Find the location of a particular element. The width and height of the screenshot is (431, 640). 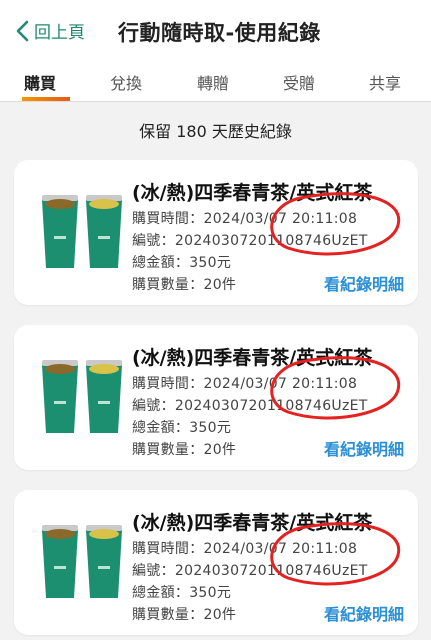

app-header: 回上頁 行動隨時取-使用紀錄 is located at coordinates (215, 31).